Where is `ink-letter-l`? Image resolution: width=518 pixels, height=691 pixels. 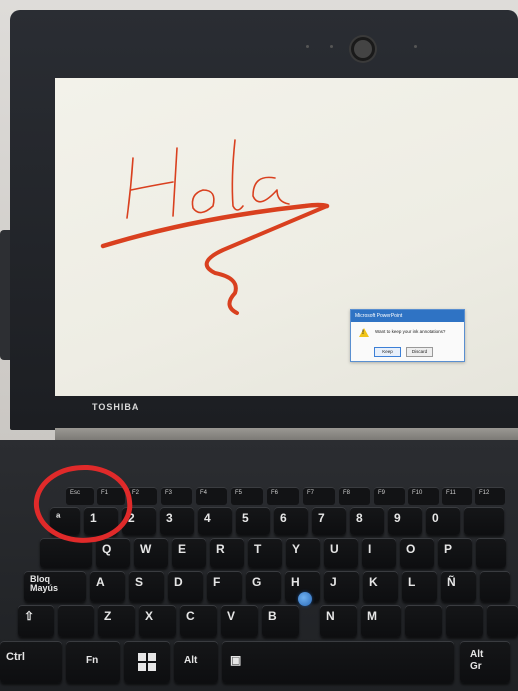 ink-letter-l is located at coordinates (237, 175).